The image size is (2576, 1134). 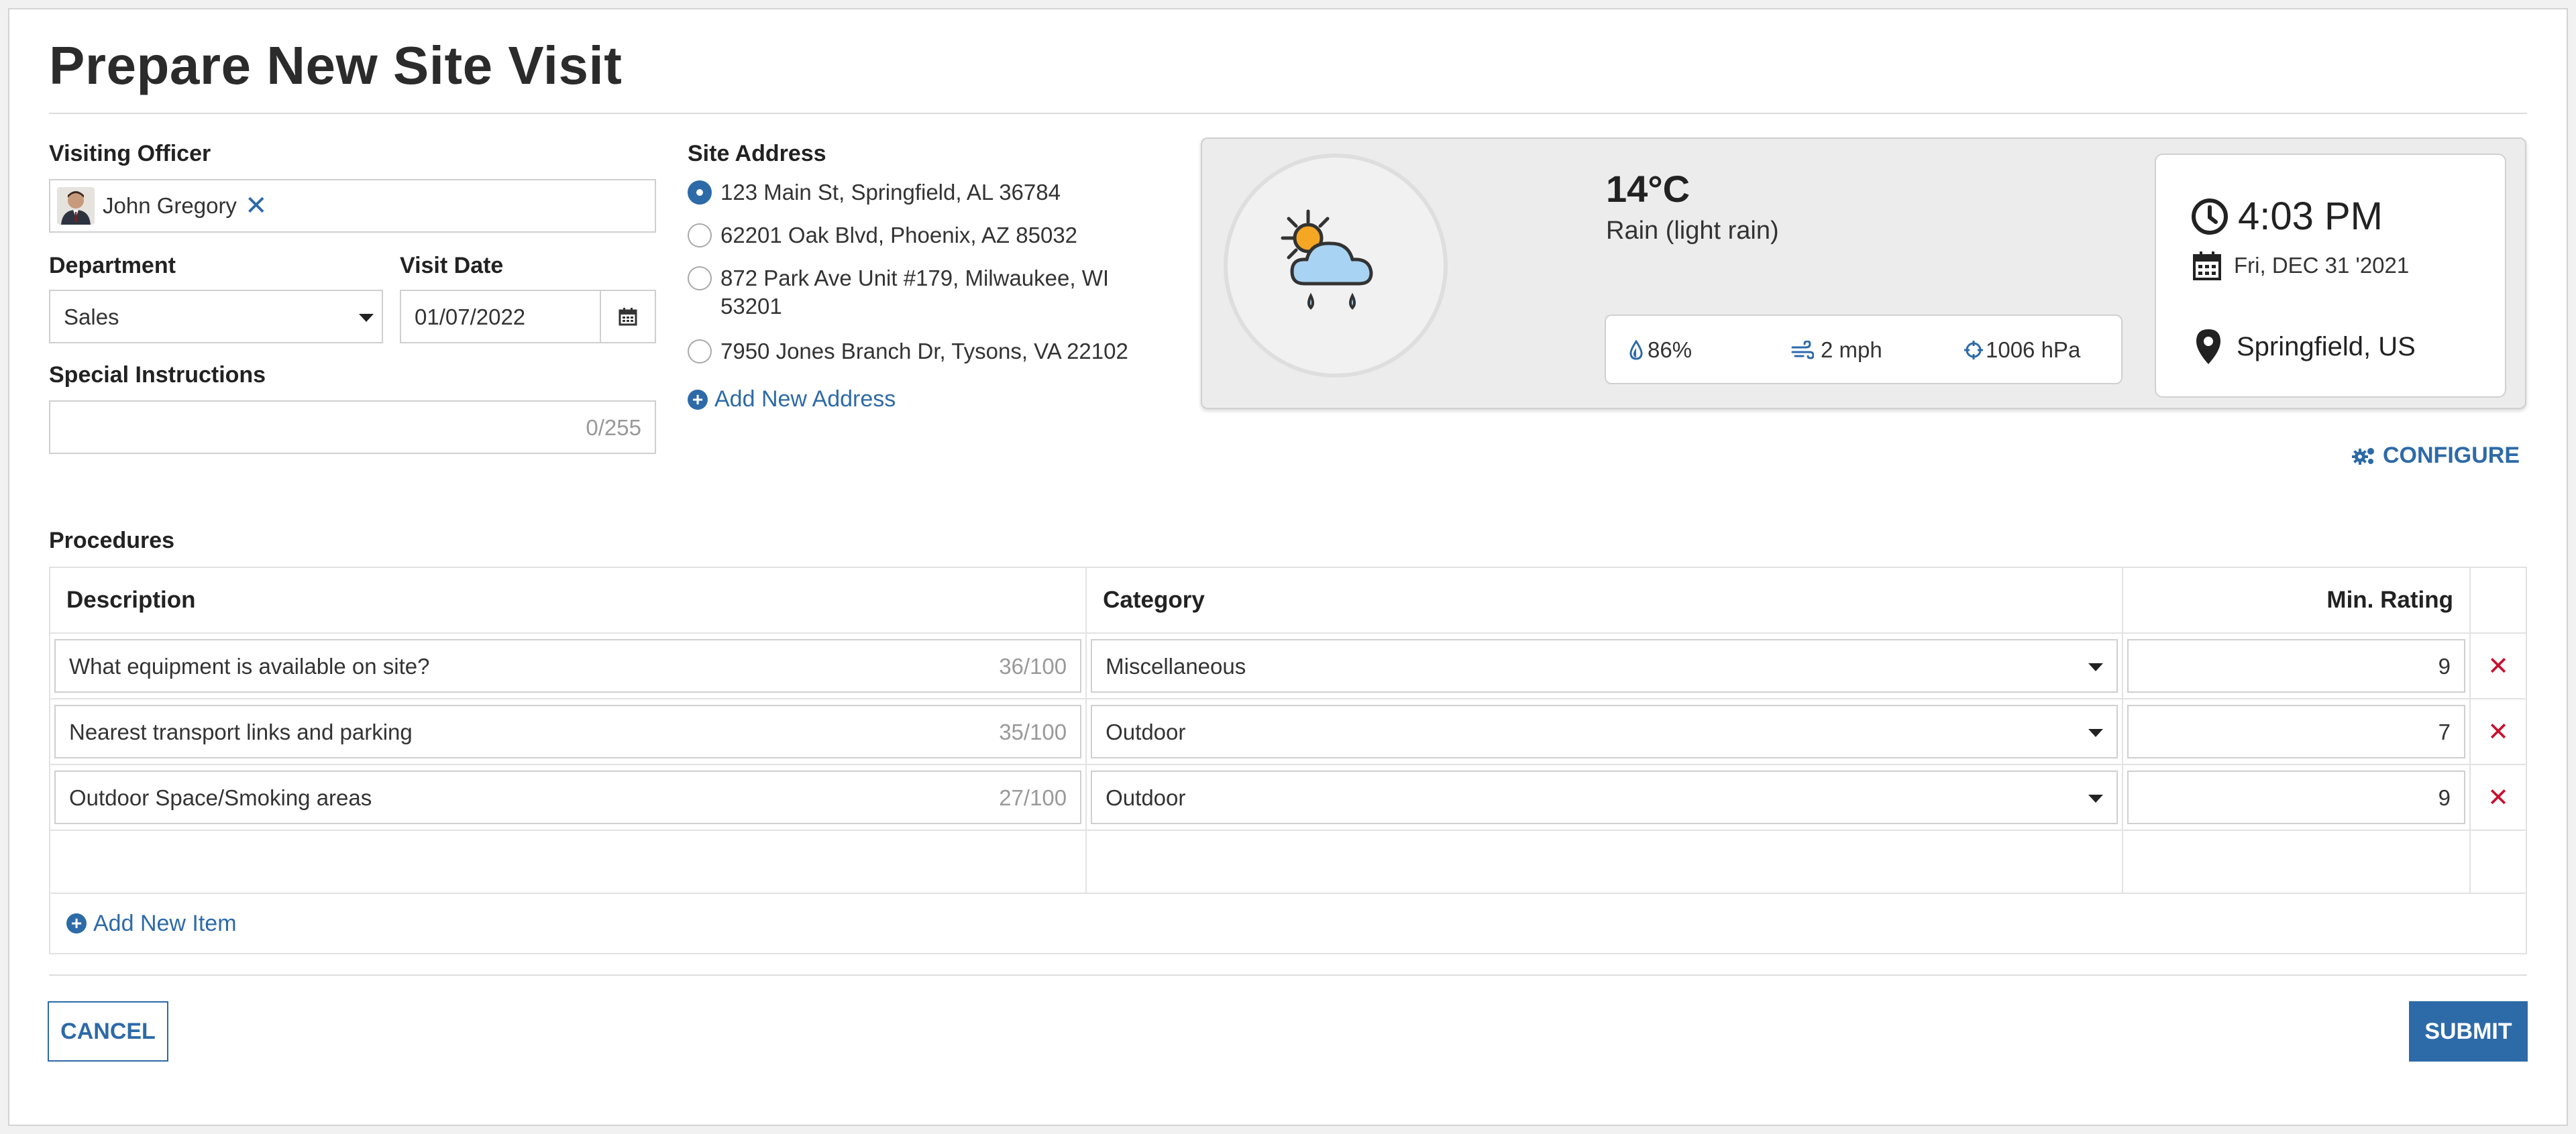 I want to click on humidity-stat: 86%, so click(x=1660, y=350).